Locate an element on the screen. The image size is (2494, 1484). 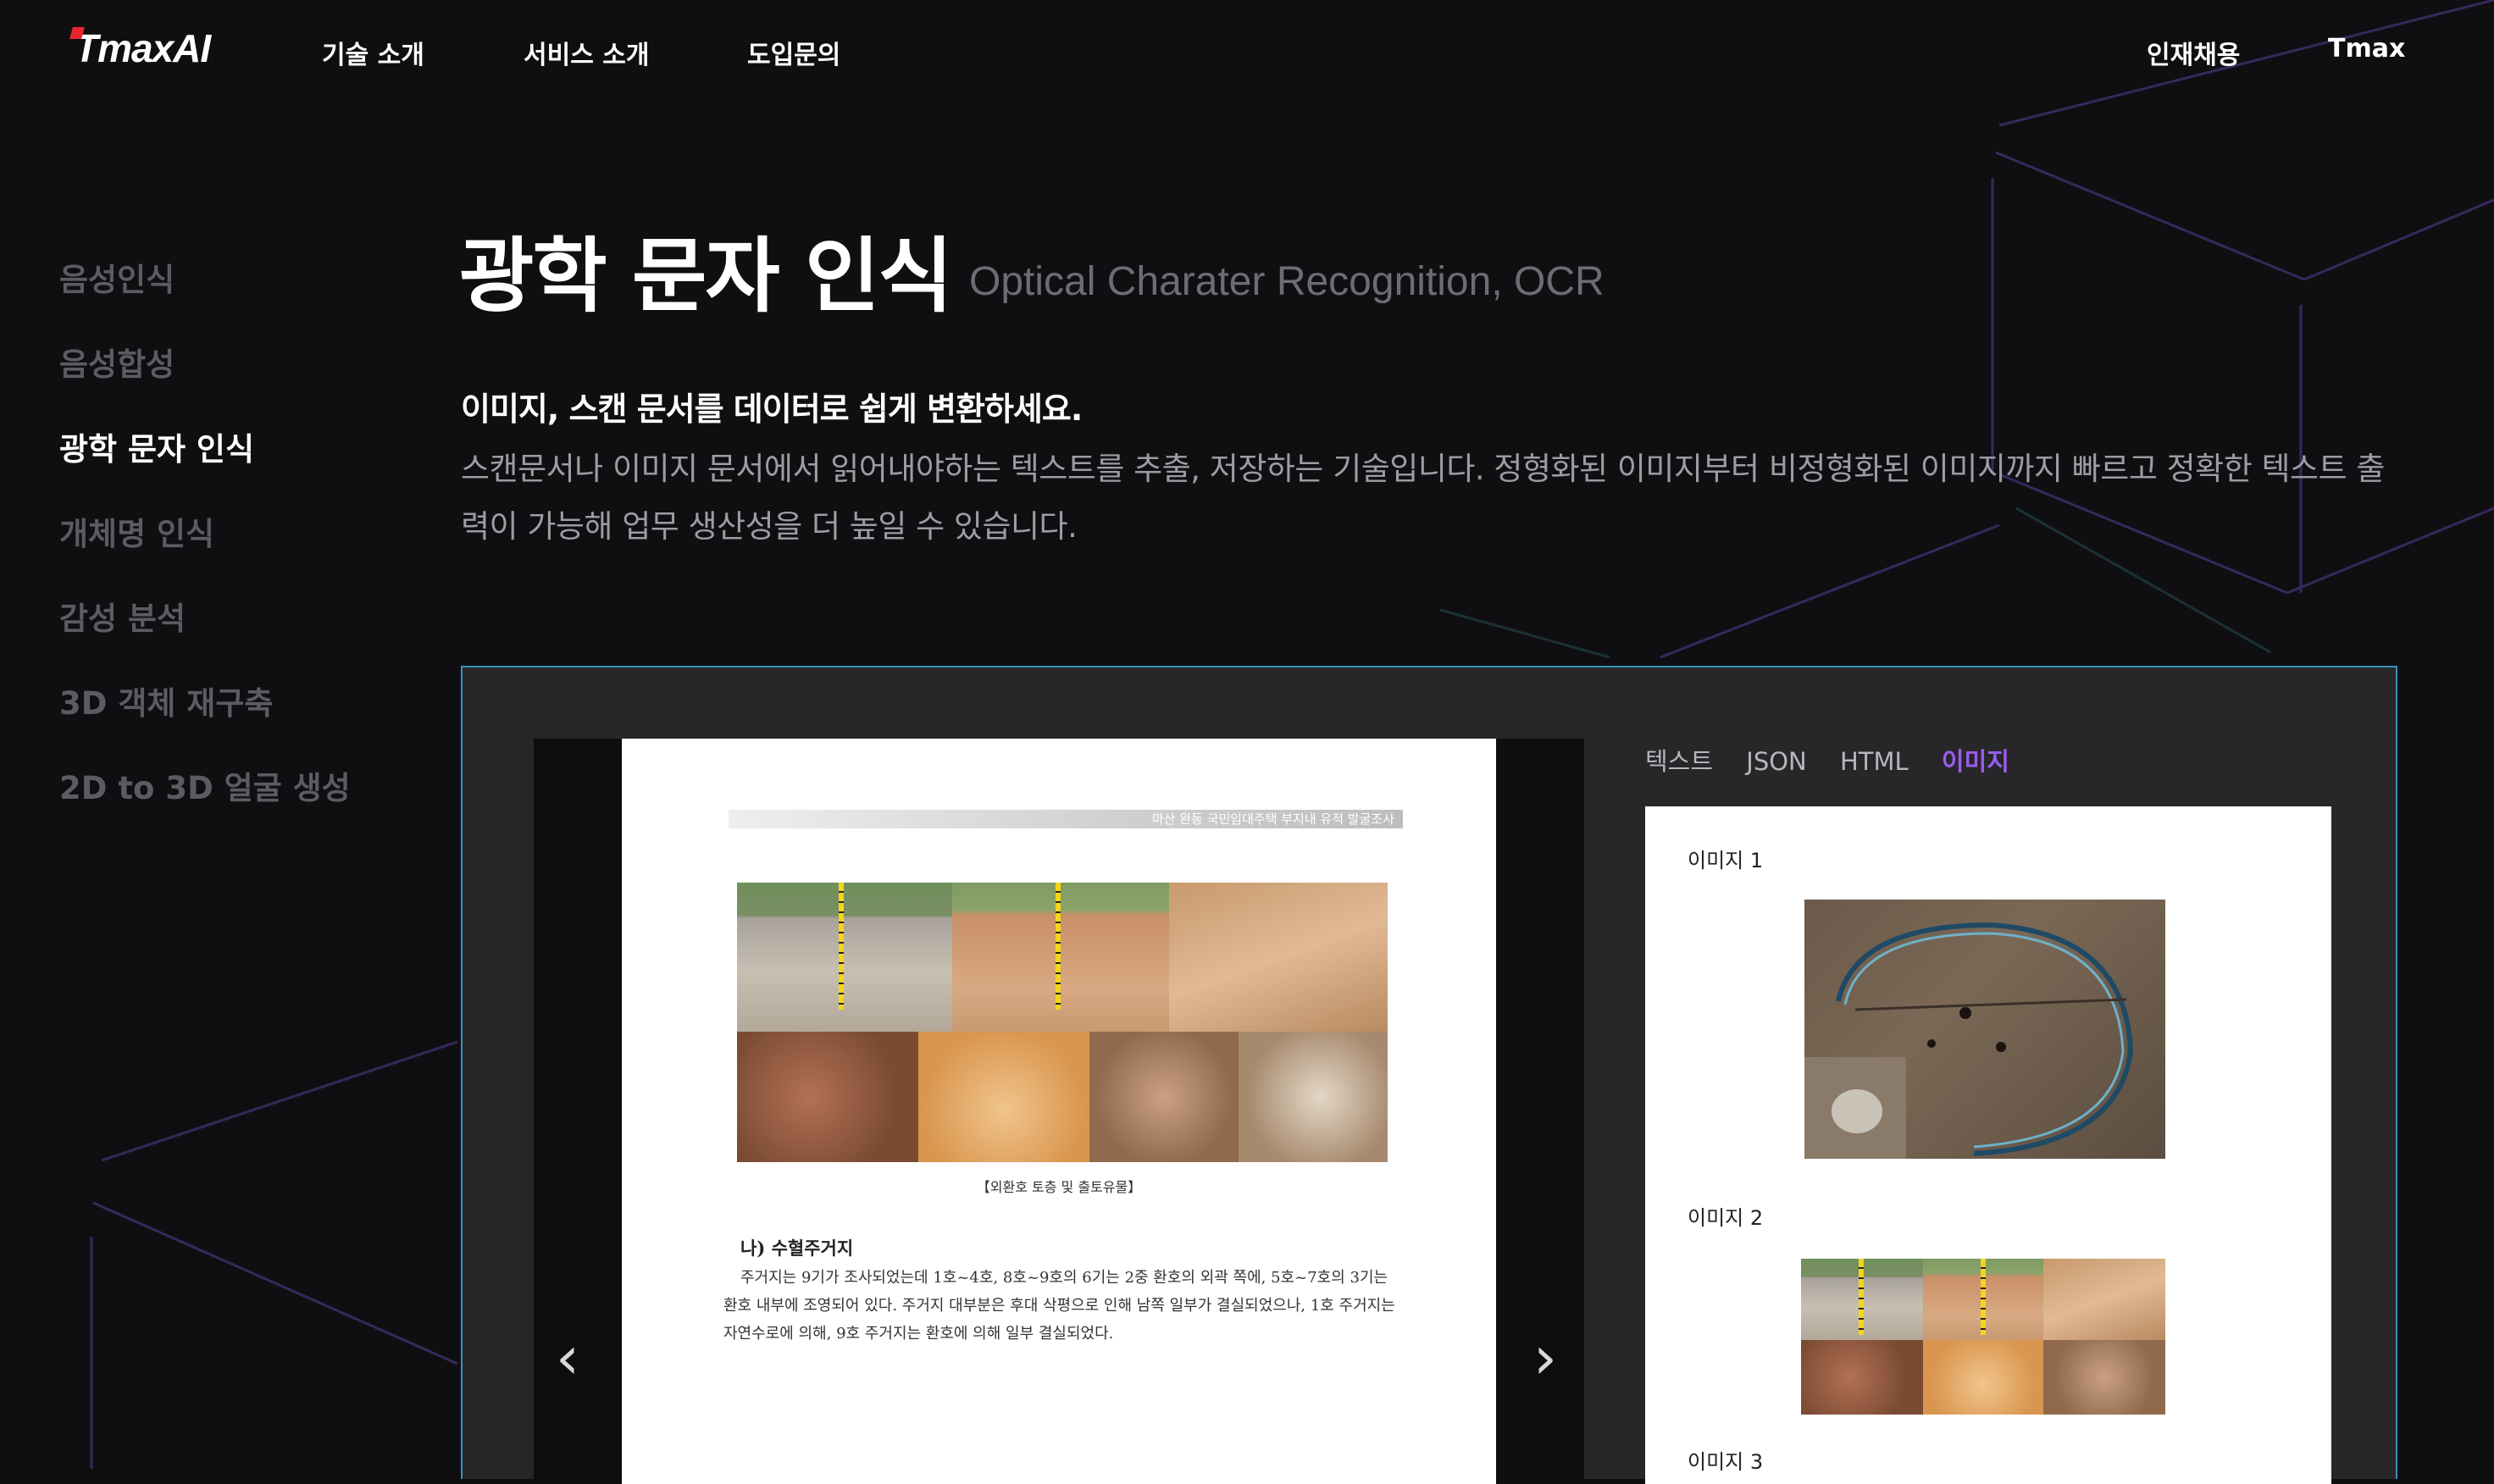
document-section-heading: 나) 수혈주거지 is located at coordinates (797, 1248).